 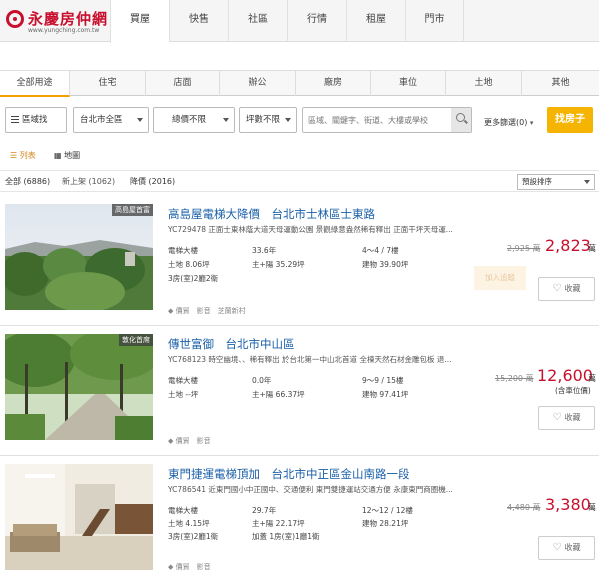 I want to click on listing-title: 傳世富御 台北市中山區, so click(x=231, y=344).